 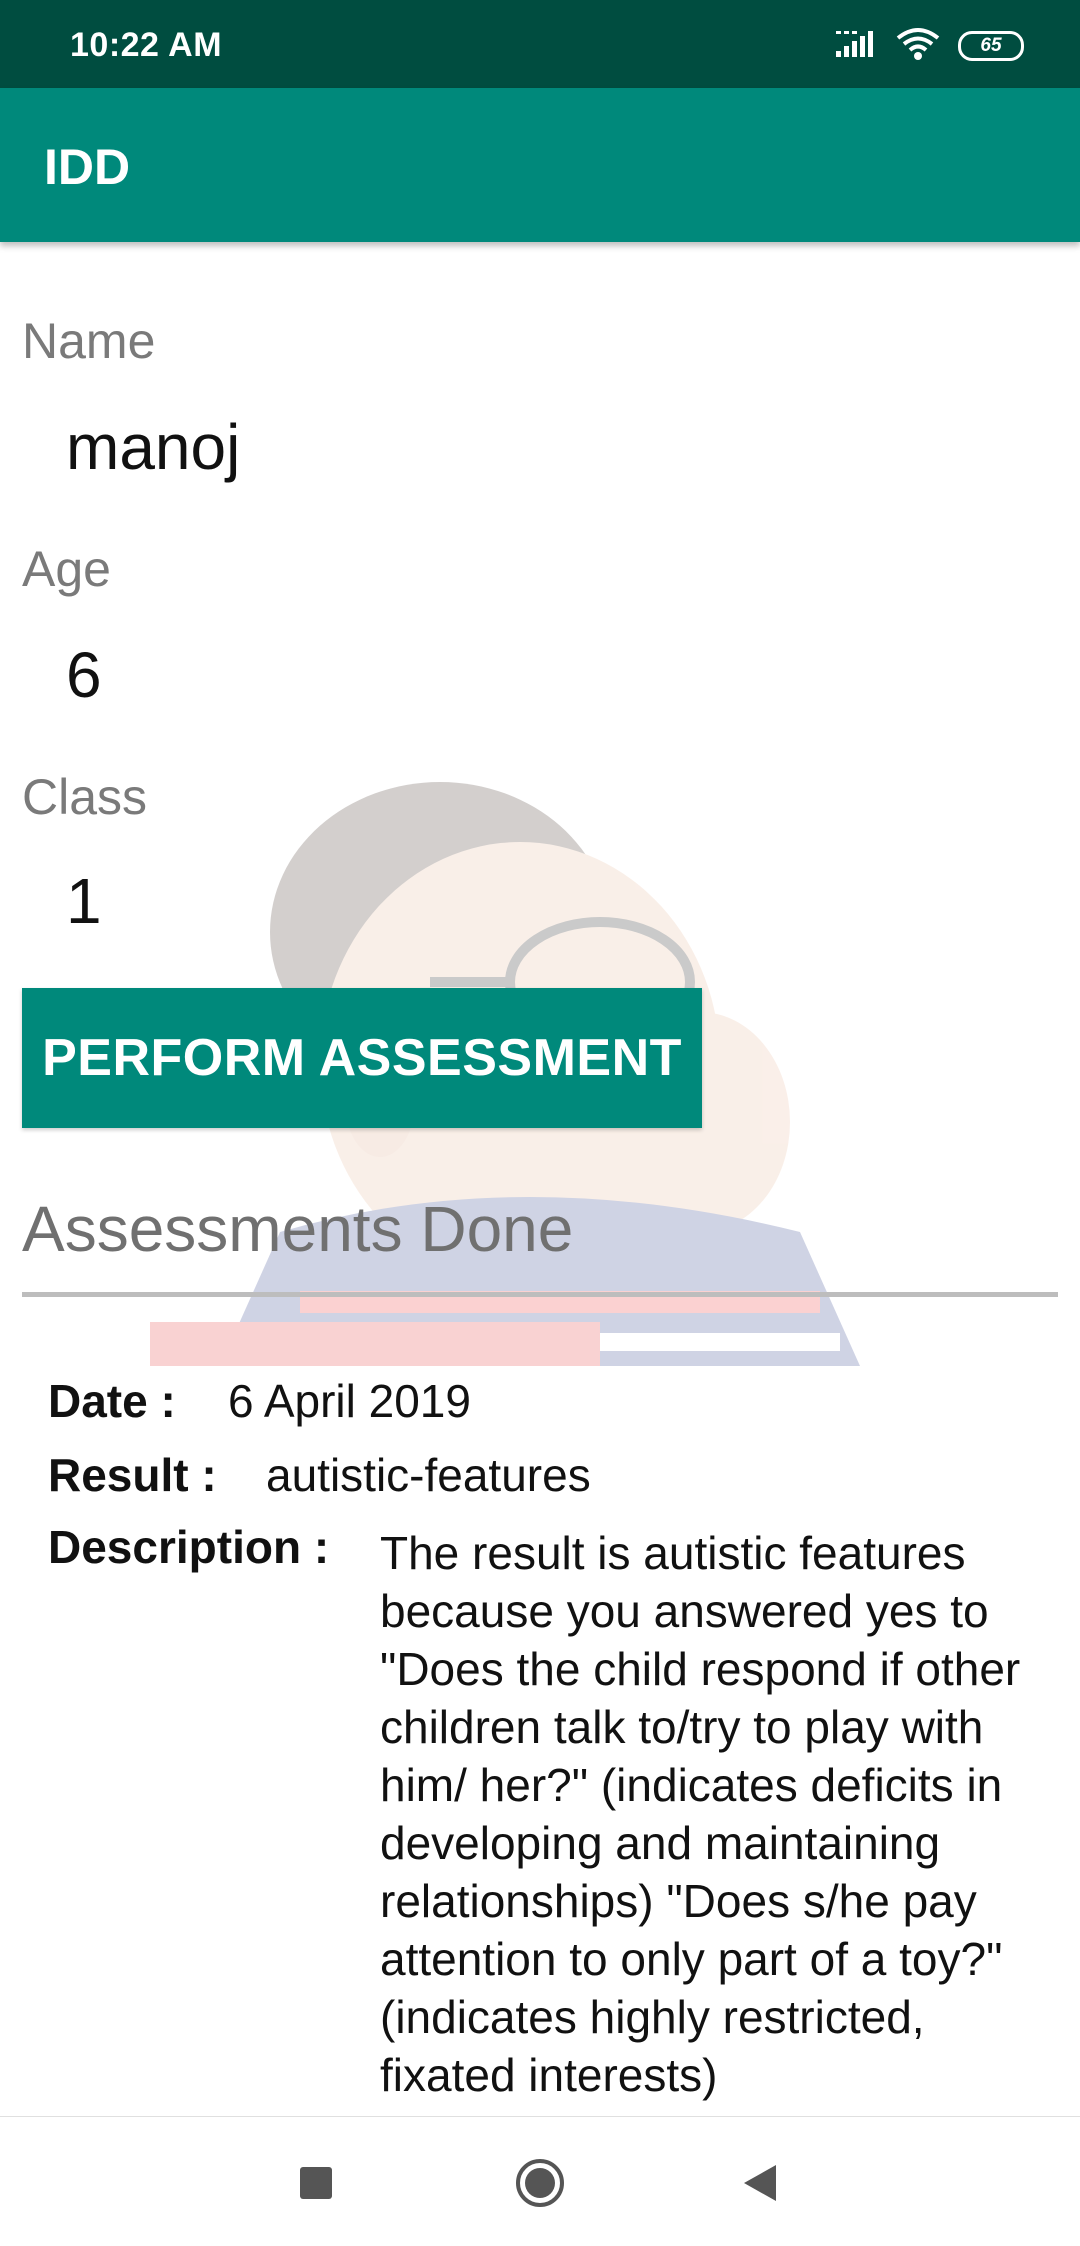 I want to click on navigation-bar, so click(x=540, y=2181).